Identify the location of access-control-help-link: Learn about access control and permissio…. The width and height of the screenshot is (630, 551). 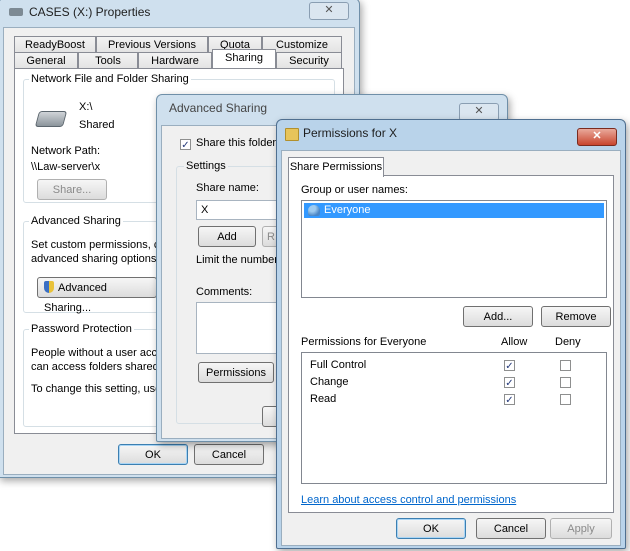
(408, 500).